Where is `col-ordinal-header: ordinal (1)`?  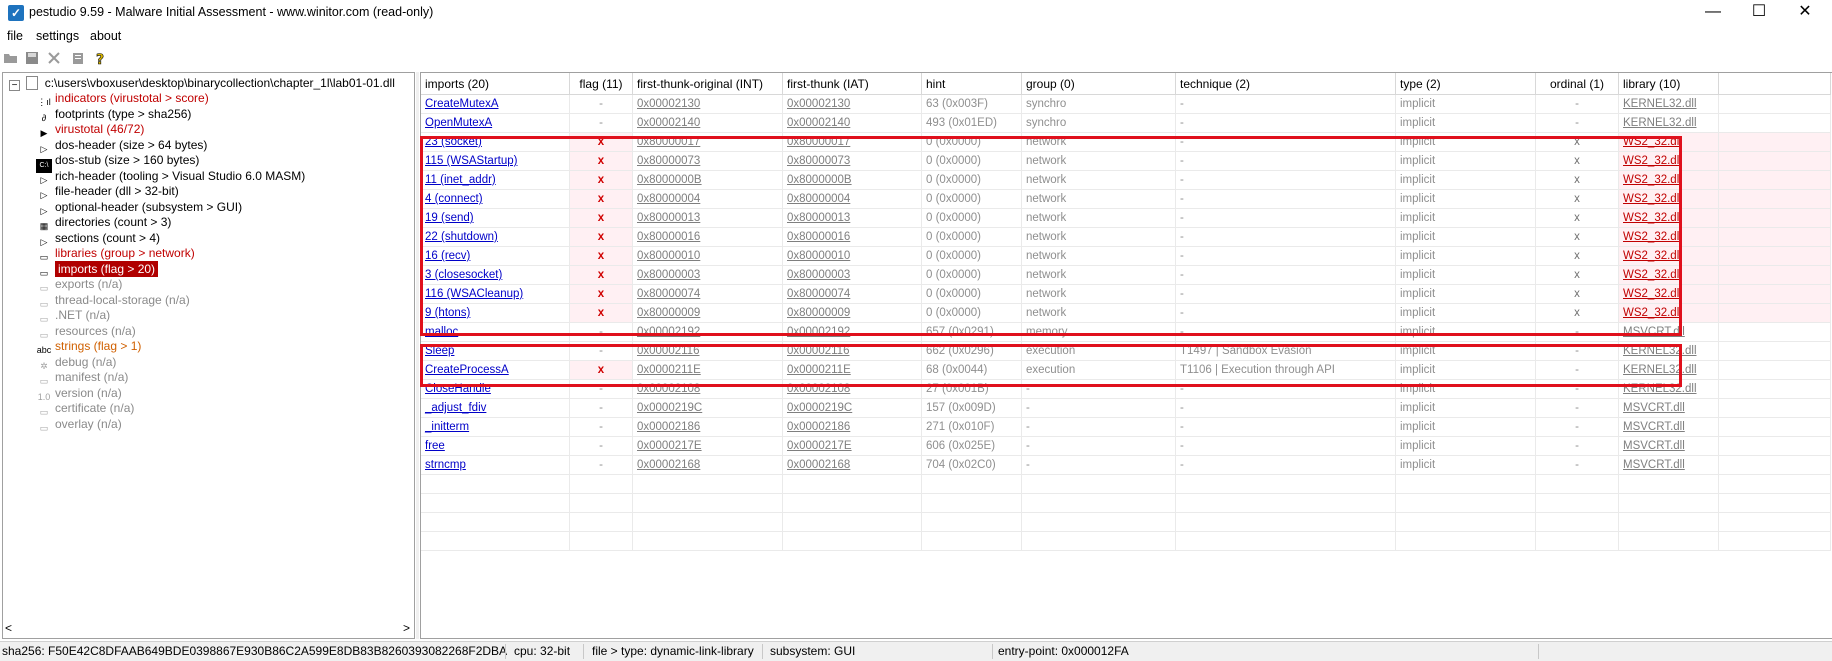 col-ordinal-header: ordinal (1) is located at coordinates (1577, 84).